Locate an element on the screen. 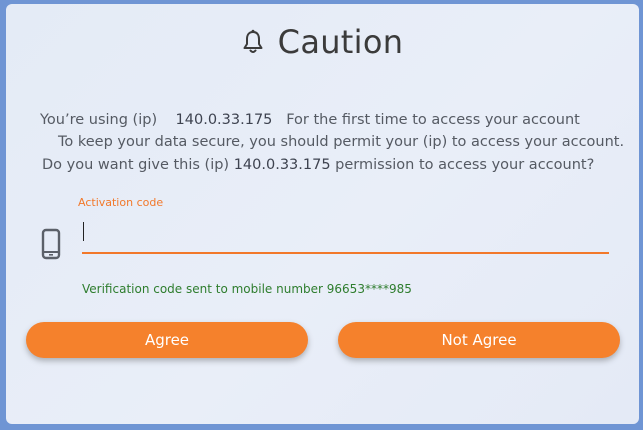  message-line-3-prefix: Do you want give this (ip) is located at coordinates (136, 165).